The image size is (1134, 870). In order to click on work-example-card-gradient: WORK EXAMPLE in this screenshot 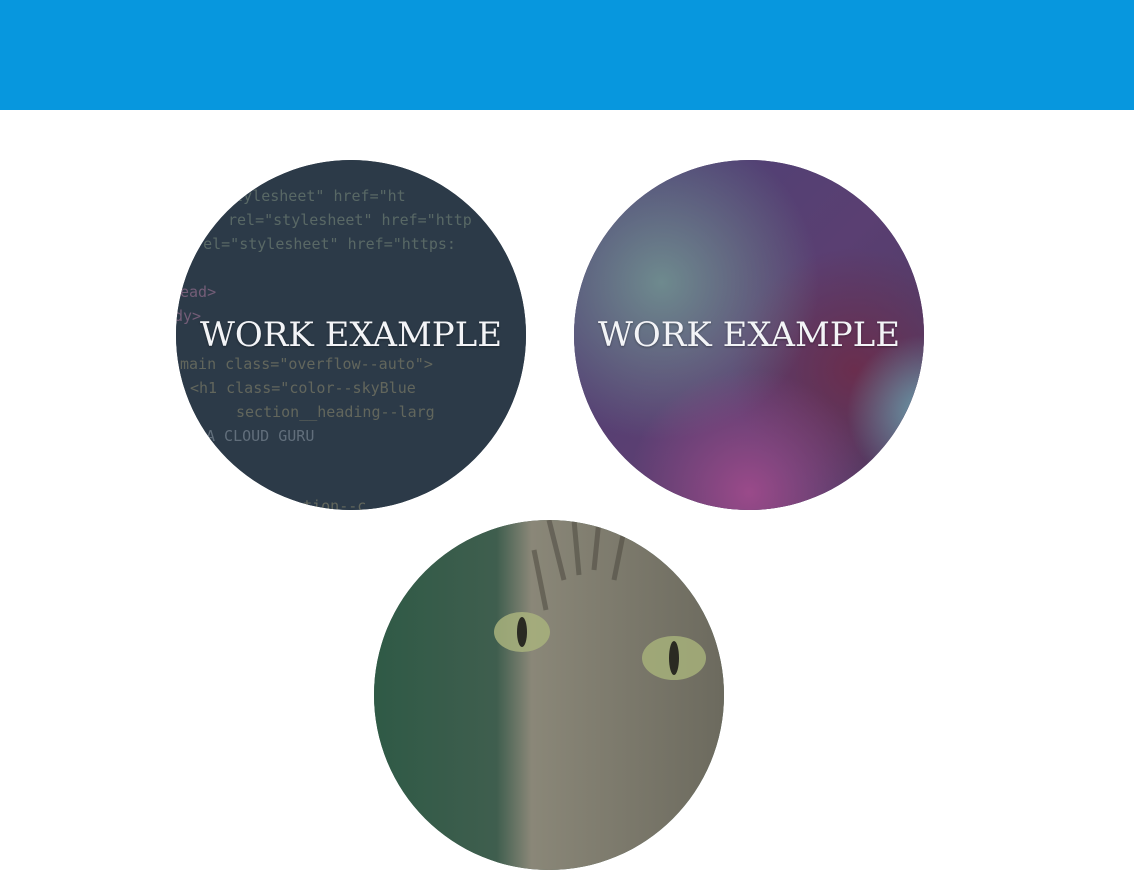, I will do `click(749, 335)`.